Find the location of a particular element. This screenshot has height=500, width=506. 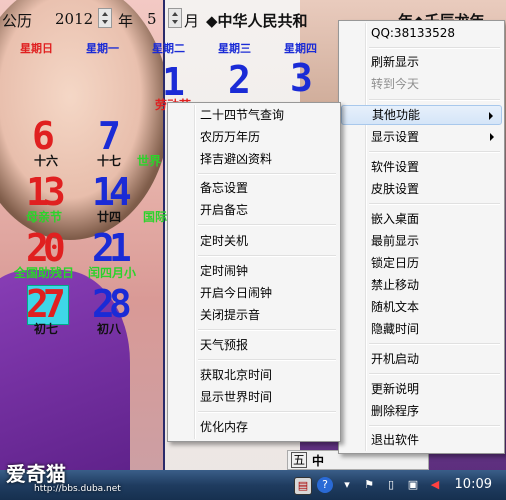

lunar-day-28: 初八 is located at coordinates (109, 329).